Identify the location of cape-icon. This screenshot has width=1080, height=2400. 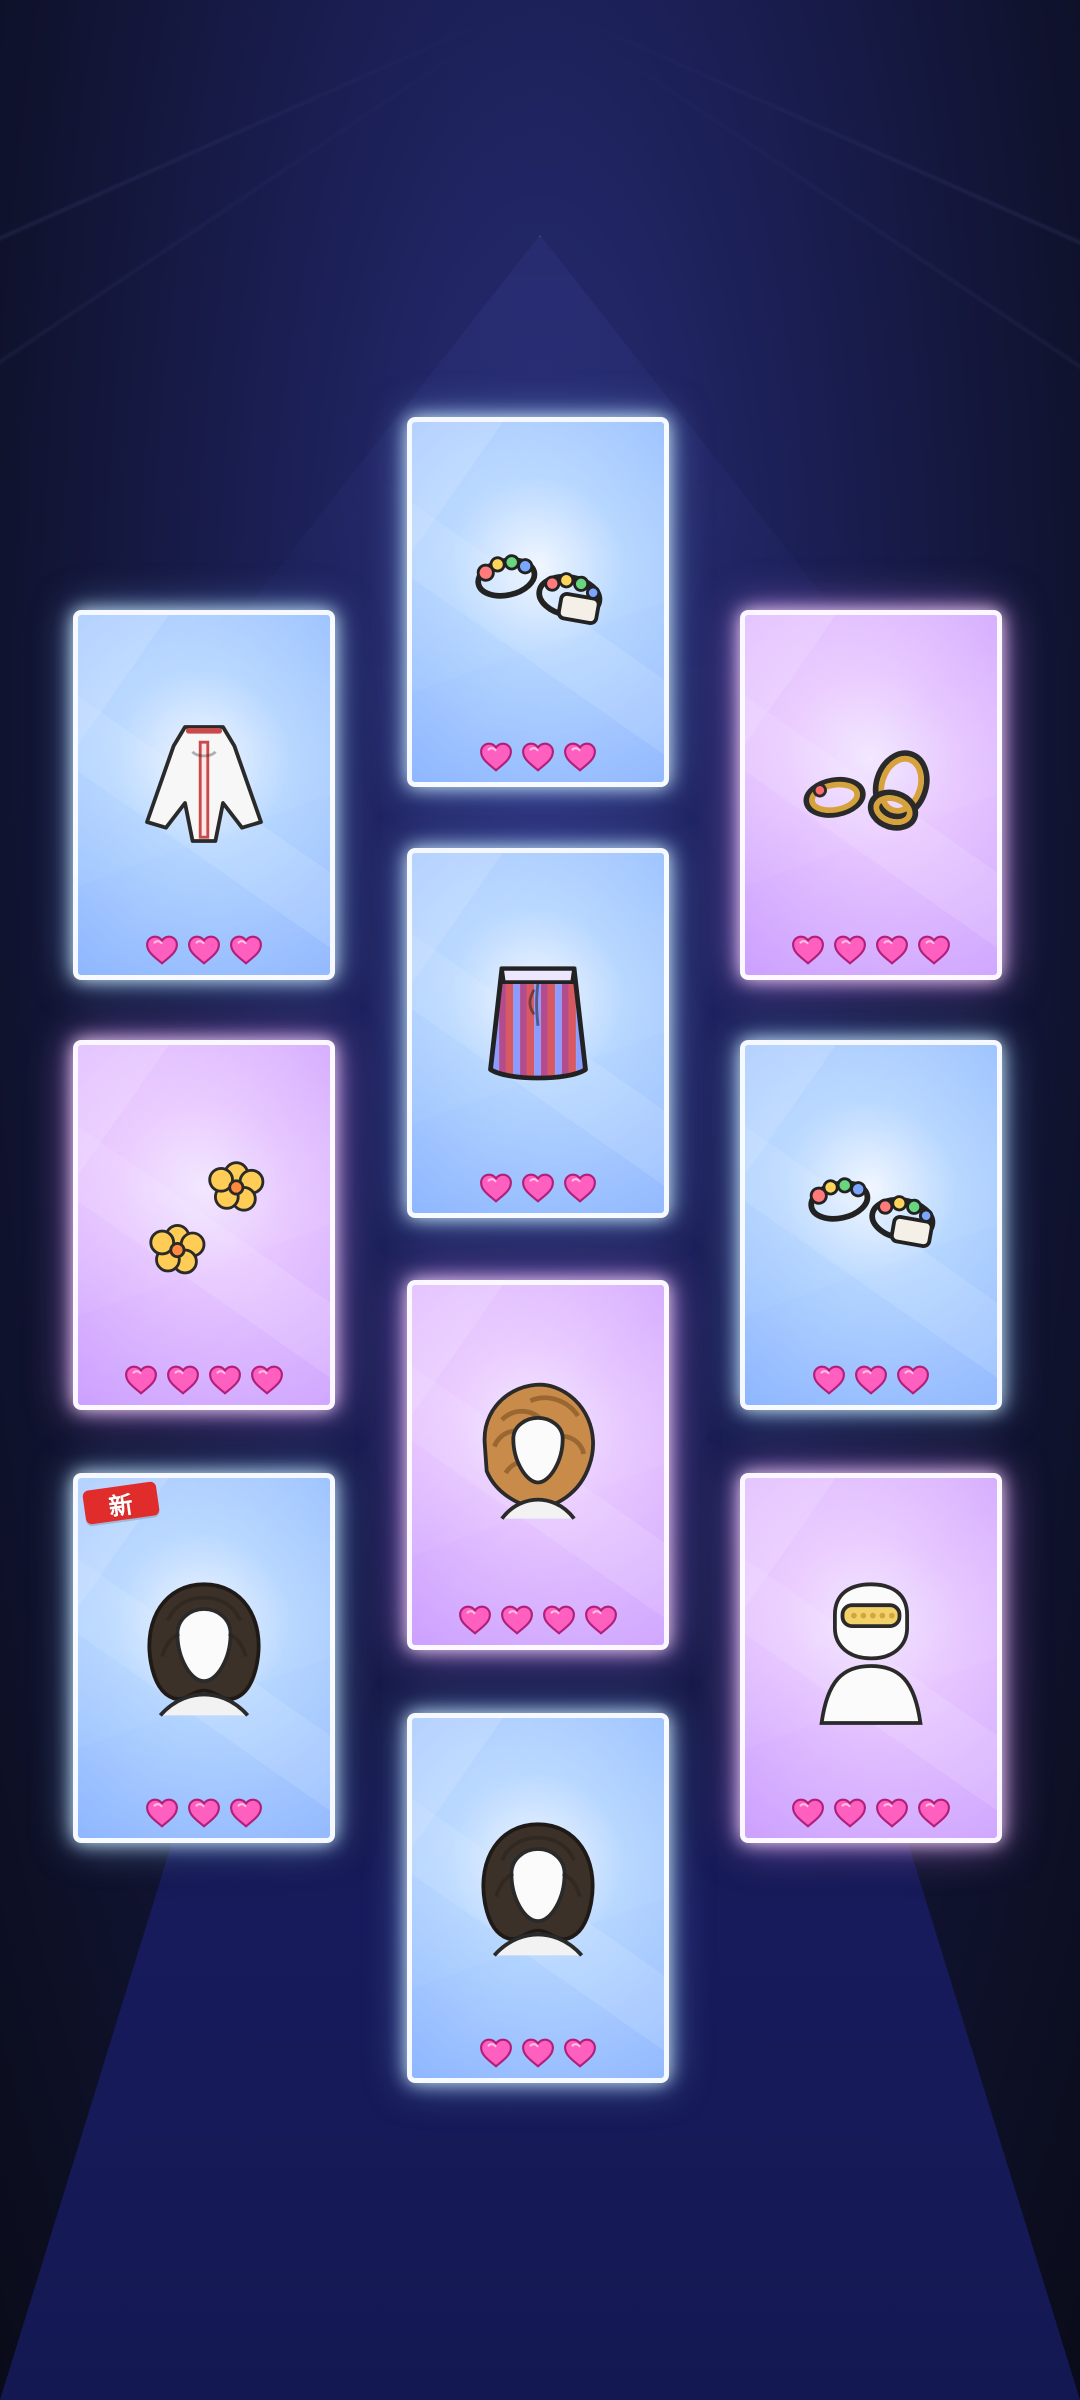
(204, 784).